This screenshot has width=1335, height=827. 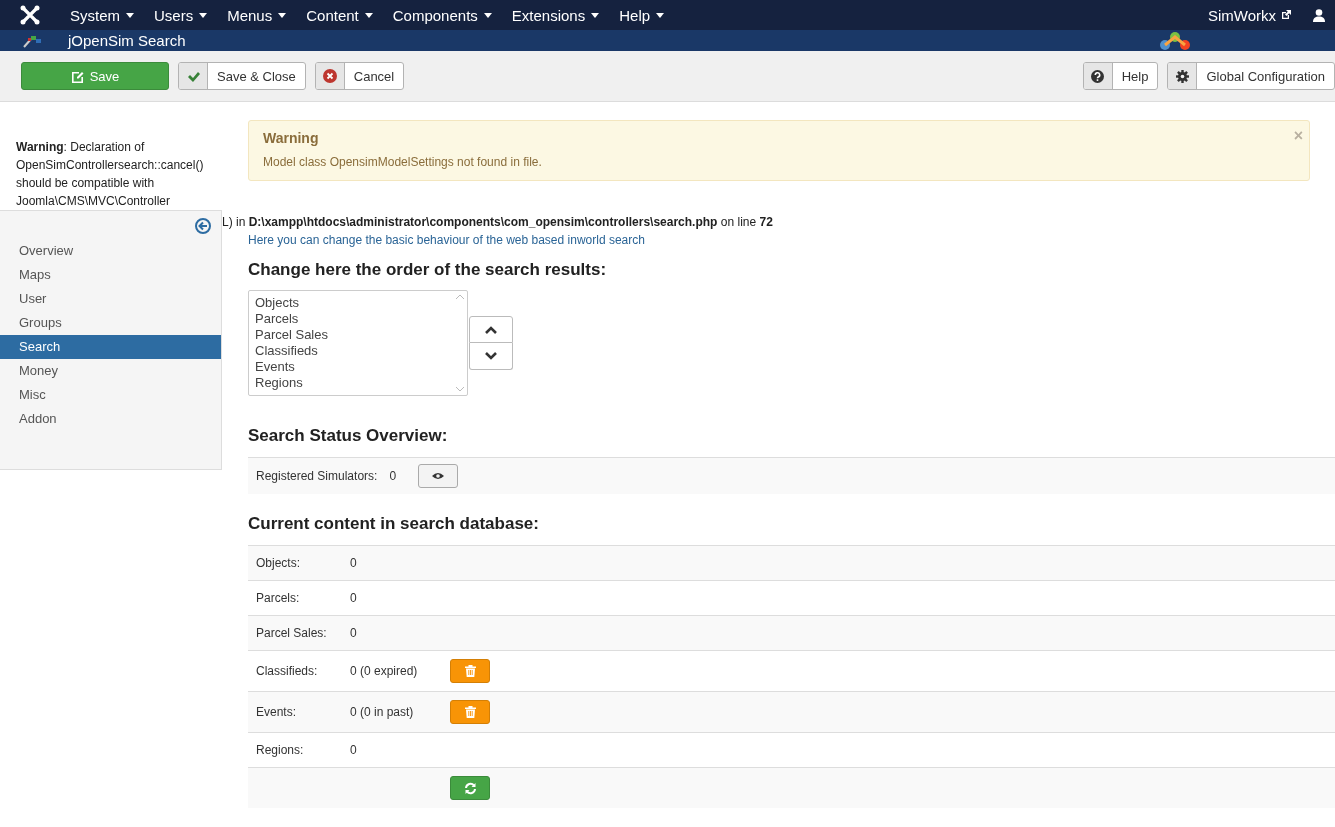 I want to click on table-cell-text: 0 (0 in past), so click(x=382, y=712).